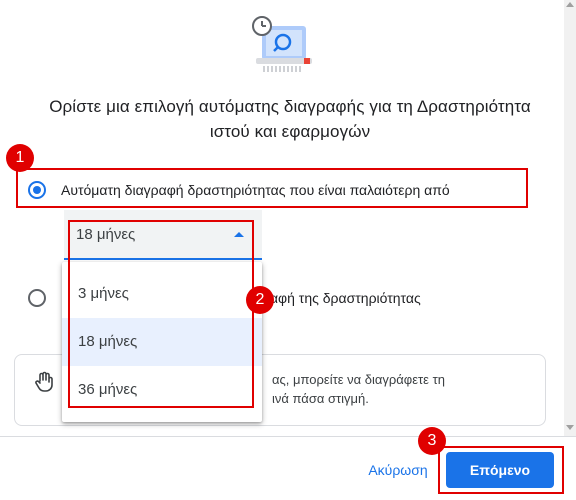 Image resolution: width=576 pixels, height=500 pixels. I want to click on step-badge-2: 2, so click(260, 300).